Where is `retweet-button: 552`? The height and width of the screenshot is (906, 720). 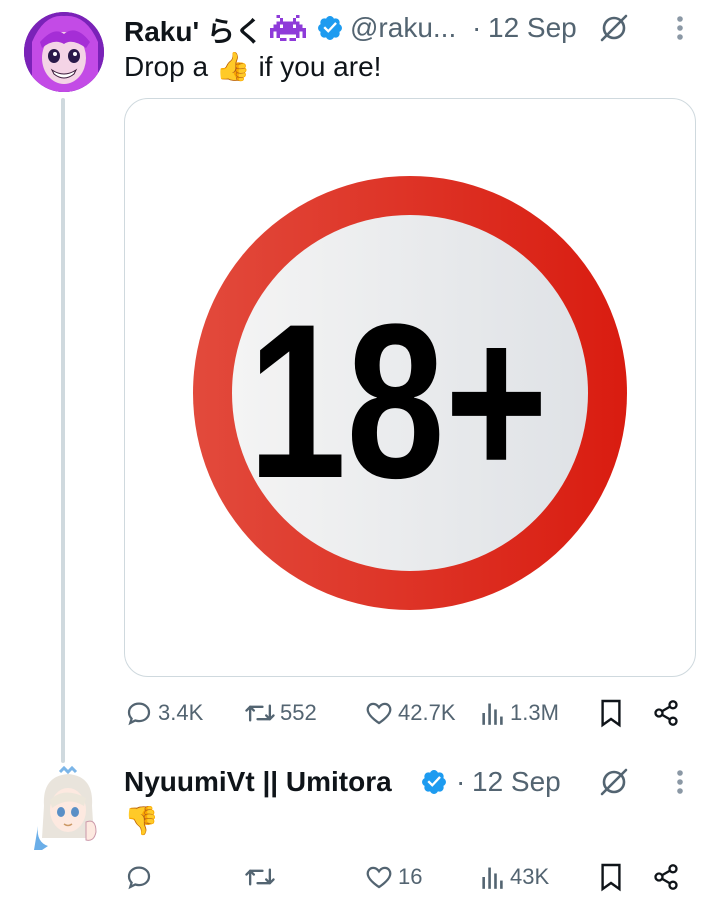 retweet-button: 552 is located at coordinates (280, 713).